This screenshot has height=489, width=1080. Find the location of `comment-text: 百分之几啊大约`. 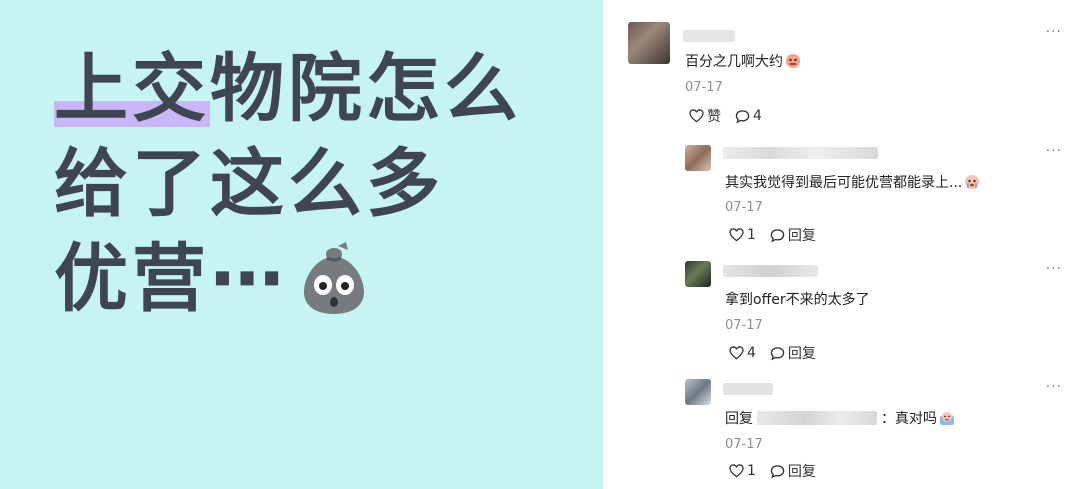

comment-text: 百分之几啊大约 is located at coordinates (743, 61).